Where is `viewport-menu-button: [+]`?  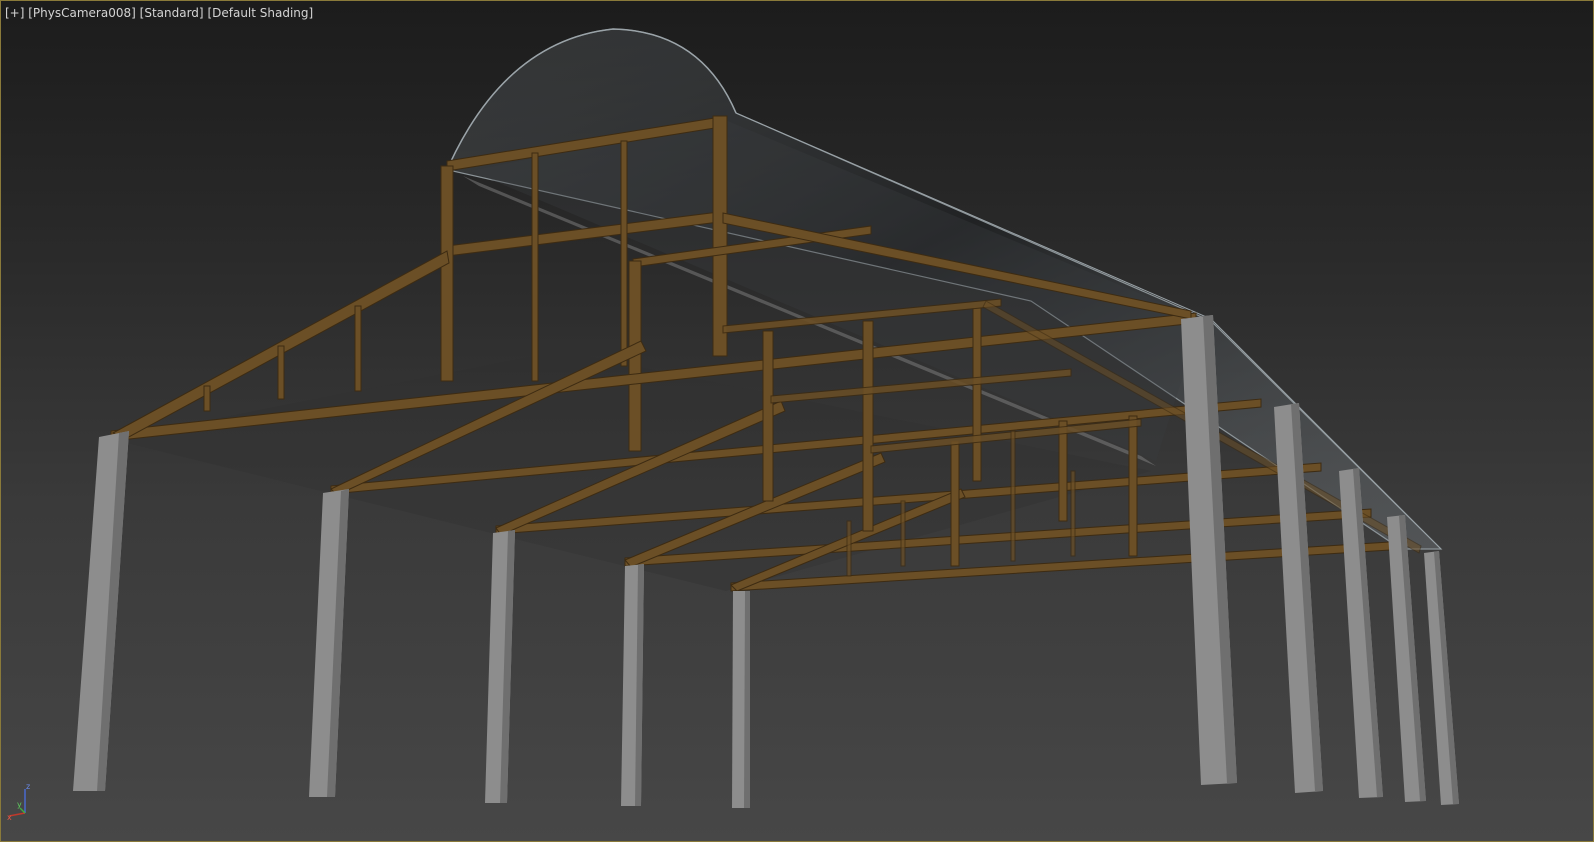
viewport-menu-button: [+] is located at coordinates (14, 13).